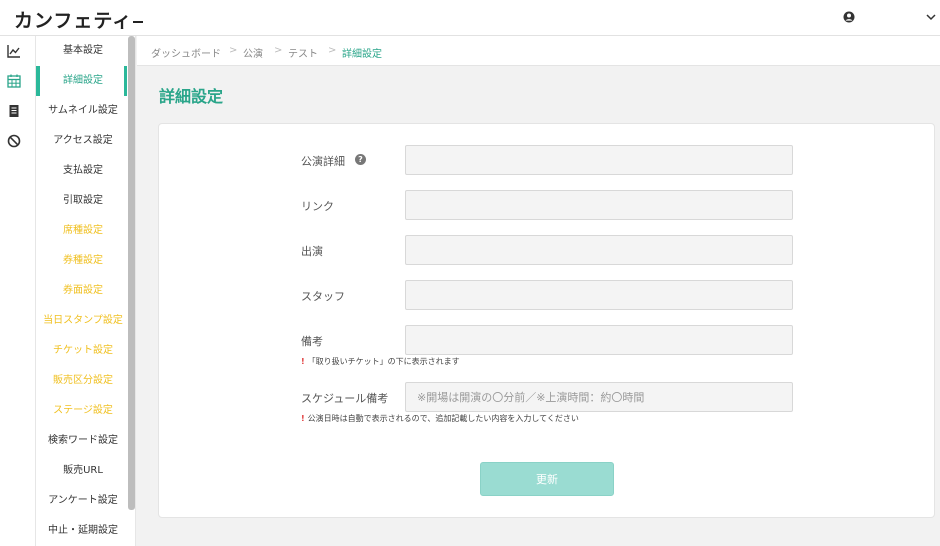 This screenshot has height=546, width=940. What do you see at coordinates (440, 418) in the screenshot?
I see `schedule-remarks-note: ! 公演日時は自動で表示されるので、追加記載したい内容を入力してください` at bounding box center [440, 418].